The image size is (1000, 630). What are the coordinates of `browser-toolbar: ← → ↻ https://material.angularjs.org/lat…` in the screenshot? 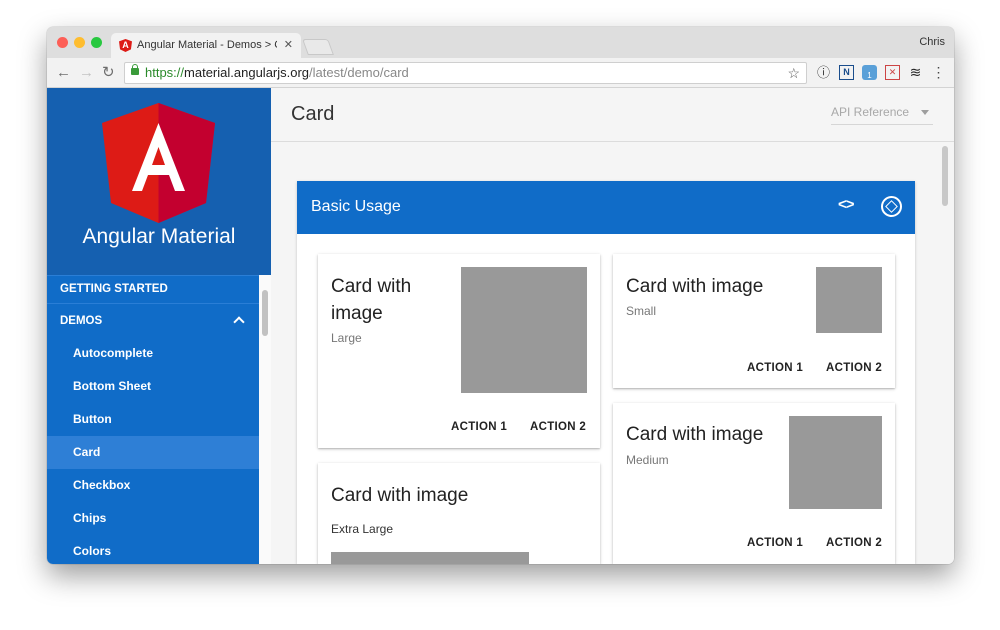 It's located at (500, 73).